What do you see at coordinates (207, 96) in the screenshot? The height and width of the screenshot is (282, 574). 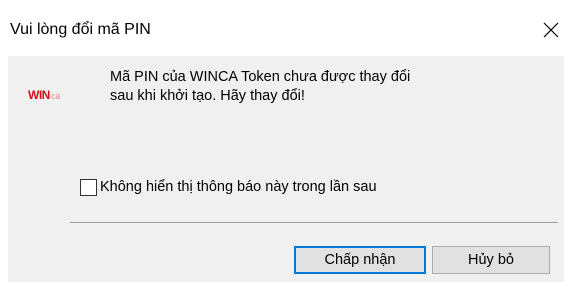 I see `message-line-2: sau khi khởi tạo. Hãy thay đổi!` at bounding box center [207, 96].